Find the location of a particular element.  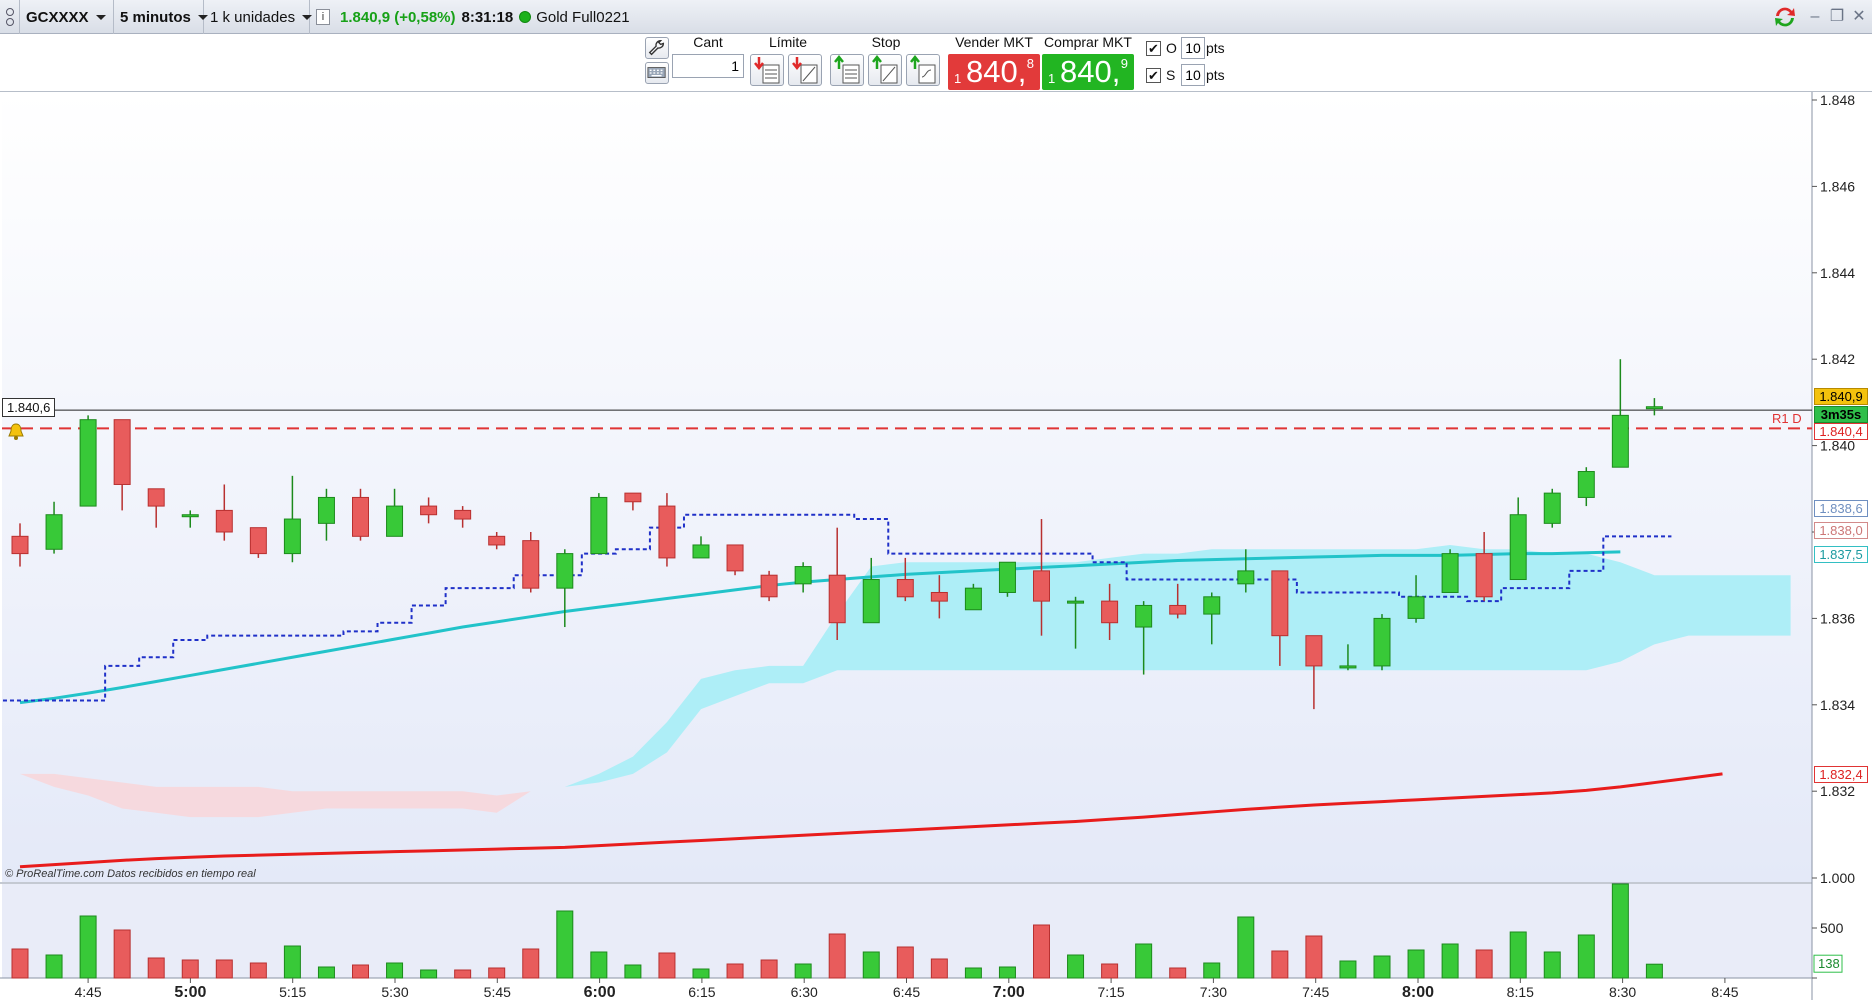

time-tick-label: 6:15 is located at coordinates (701, 992).